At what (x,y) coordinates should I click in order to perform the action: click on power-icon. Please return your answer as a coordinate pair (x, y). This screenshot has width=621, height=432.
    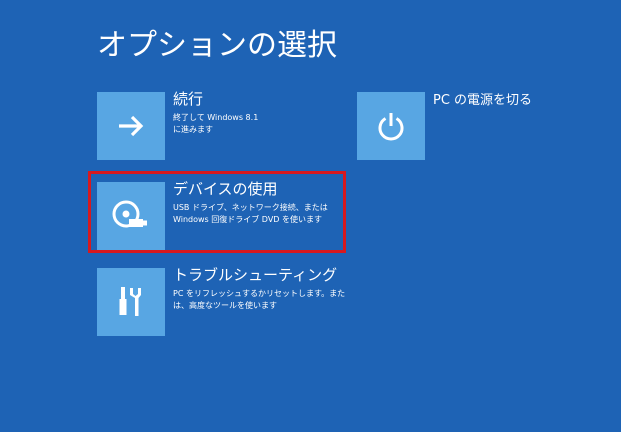
    Looking at the image, I should click on (391, 126).